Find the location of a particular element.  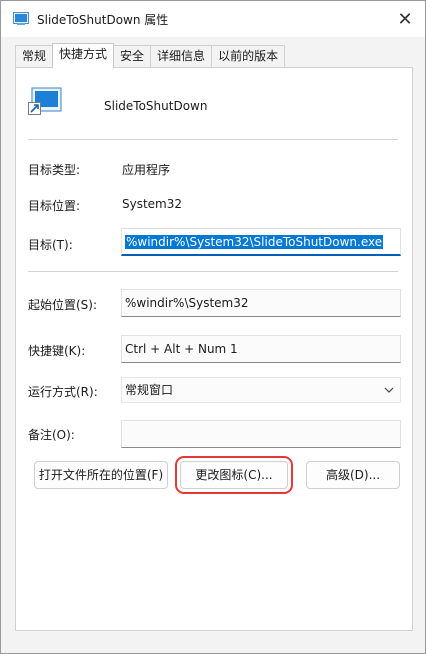

open-location-button: 打开文件所在的位置(F) is located at coordinates (101, 475).